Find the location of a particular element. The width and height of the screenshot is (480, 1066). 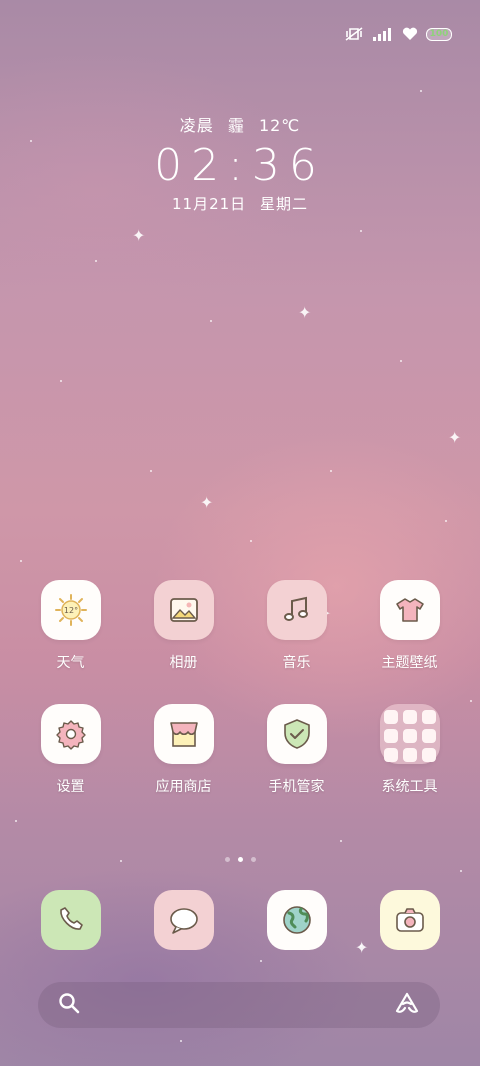

app-label: 手机管家 is located at coordinates (296, 787).